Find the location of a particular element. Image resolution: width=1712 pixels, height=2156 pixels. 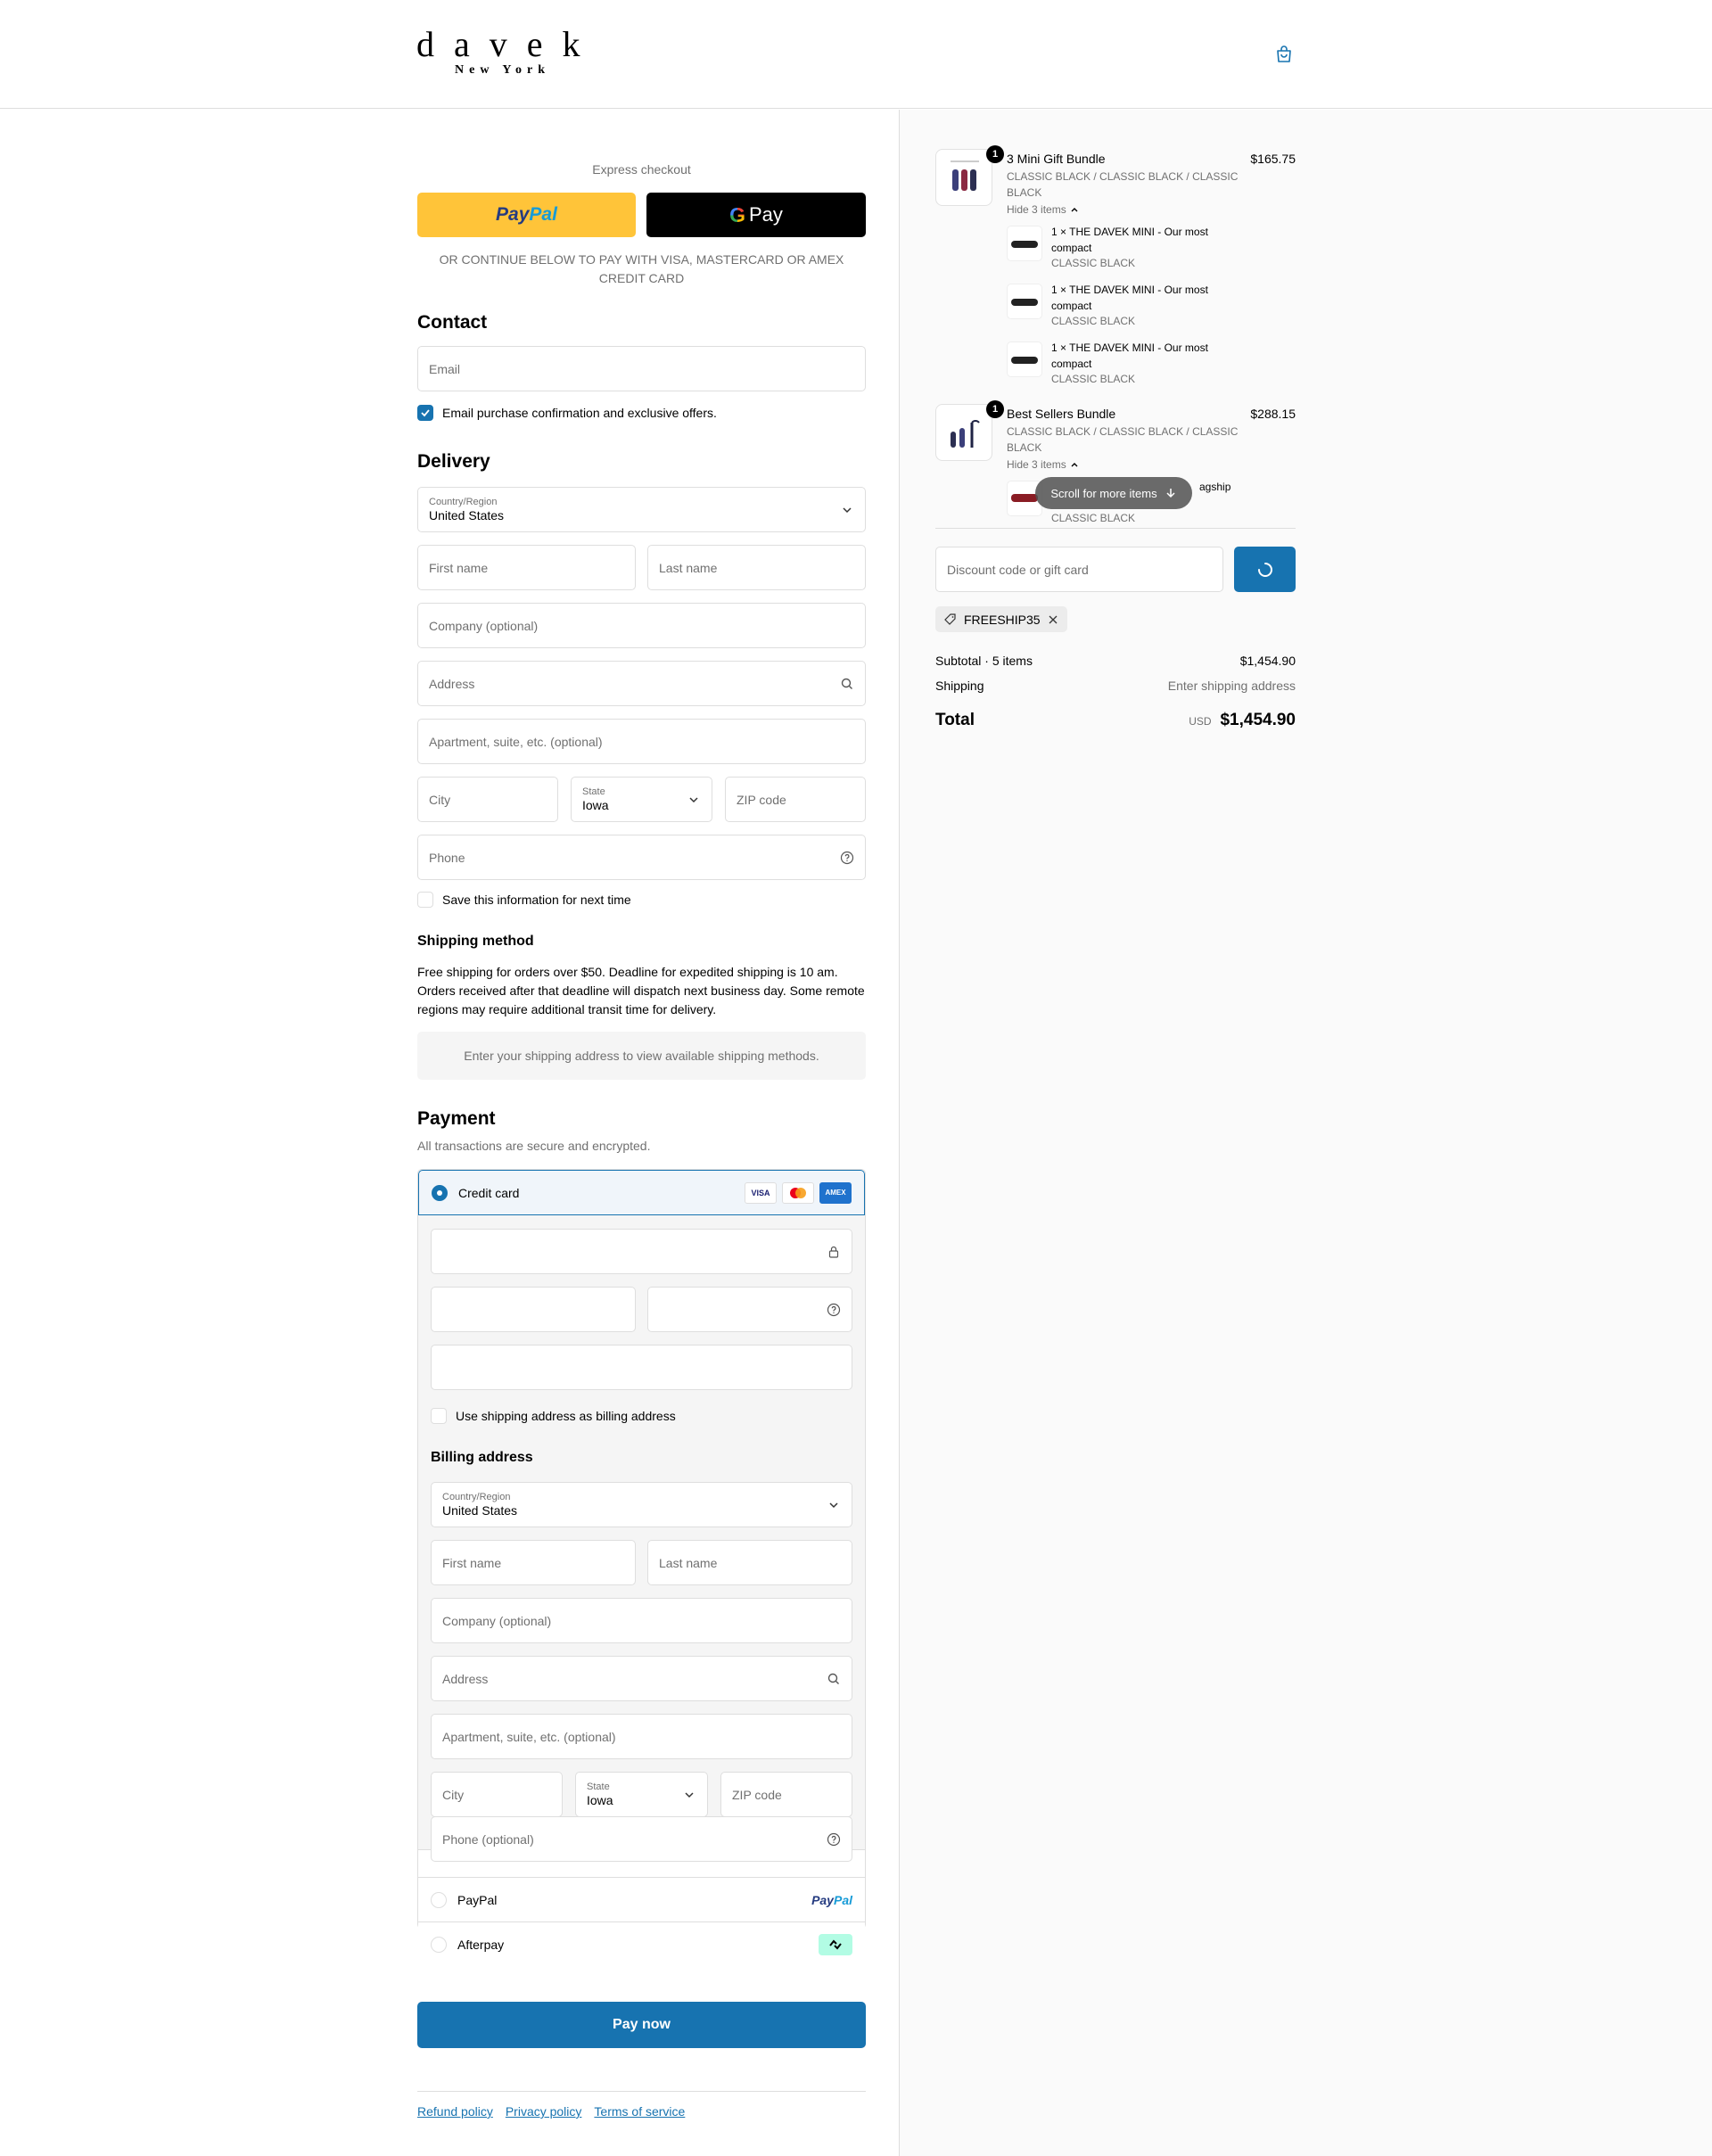

card-number-field is located at coordinates (641, 1252).